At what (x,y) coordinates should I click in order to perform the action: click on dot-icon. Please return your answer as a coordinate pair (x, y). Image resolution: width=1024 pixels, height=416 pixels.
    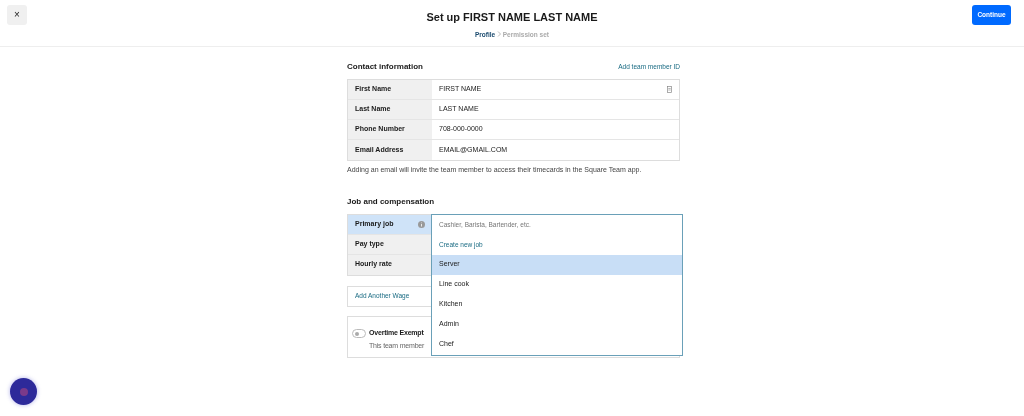
    Looking at the image, I should click on (23, 391).